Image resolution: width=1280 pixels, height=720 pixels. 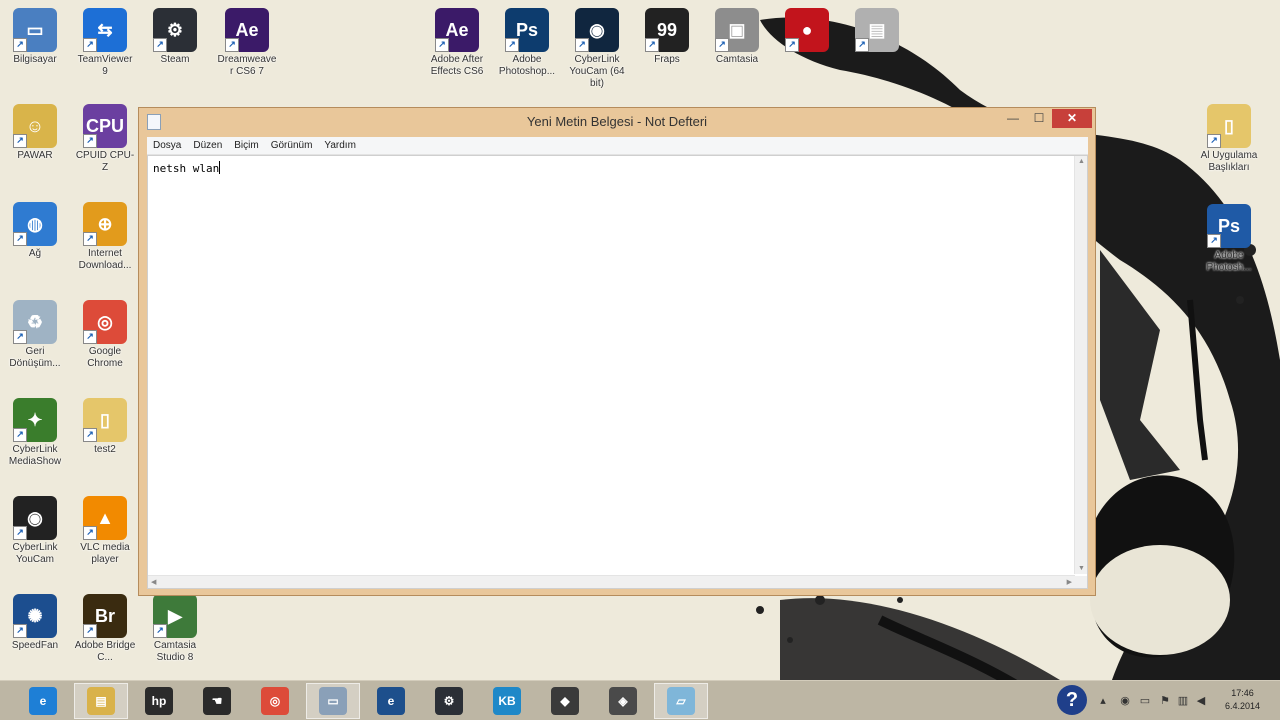 What do you see at coordinates (611, 581) in the screenshot?
I see `horizontal-scrollbar: ◀ ▶` at bounding box center [611, 581].